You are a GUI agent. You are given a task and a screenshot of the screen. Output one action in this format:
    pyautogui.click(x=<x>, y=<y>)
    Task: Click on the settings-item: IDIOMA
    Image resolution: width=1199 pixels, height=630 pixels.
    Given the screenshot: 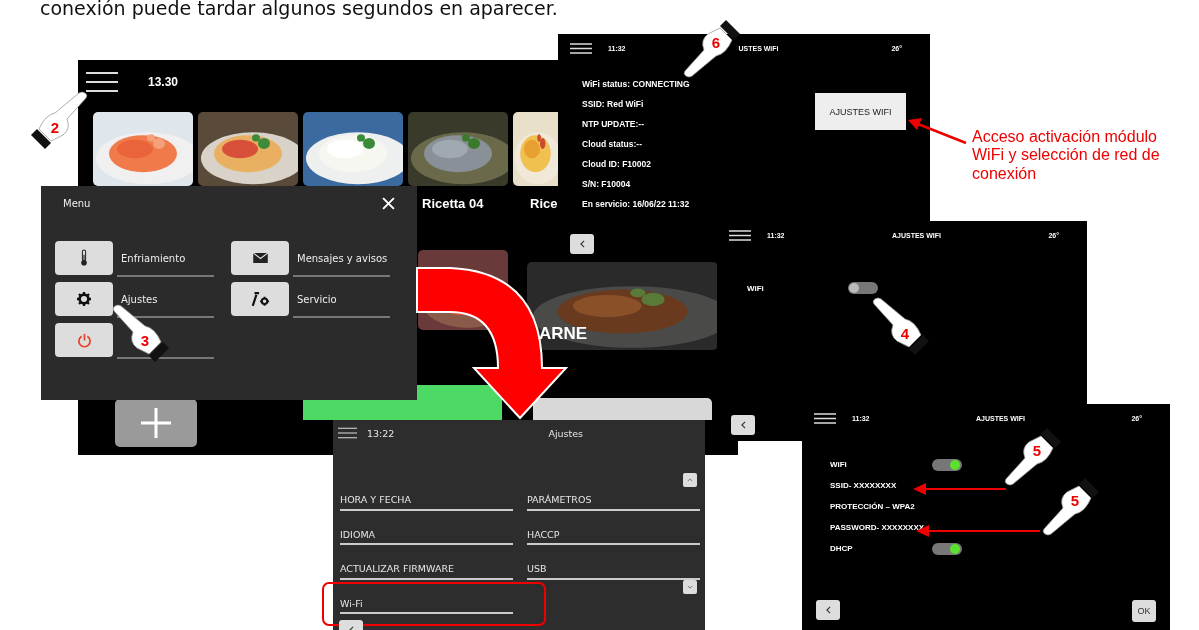 What is the action you would take?
    pyautogui.click(x=426, y=535)
    